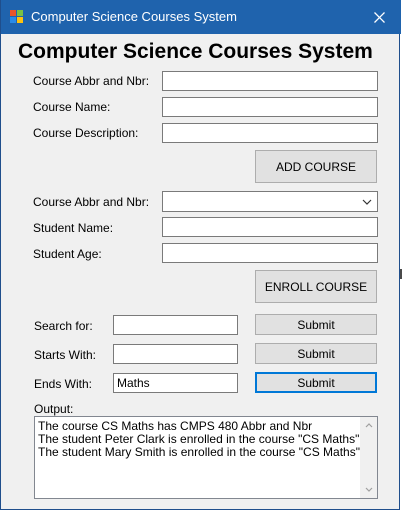 This screenshot has width=402, height=510. Describe the element at coordinates (86, 133) in the screenshot. I see `course-description-label: Course Description:` at that location.